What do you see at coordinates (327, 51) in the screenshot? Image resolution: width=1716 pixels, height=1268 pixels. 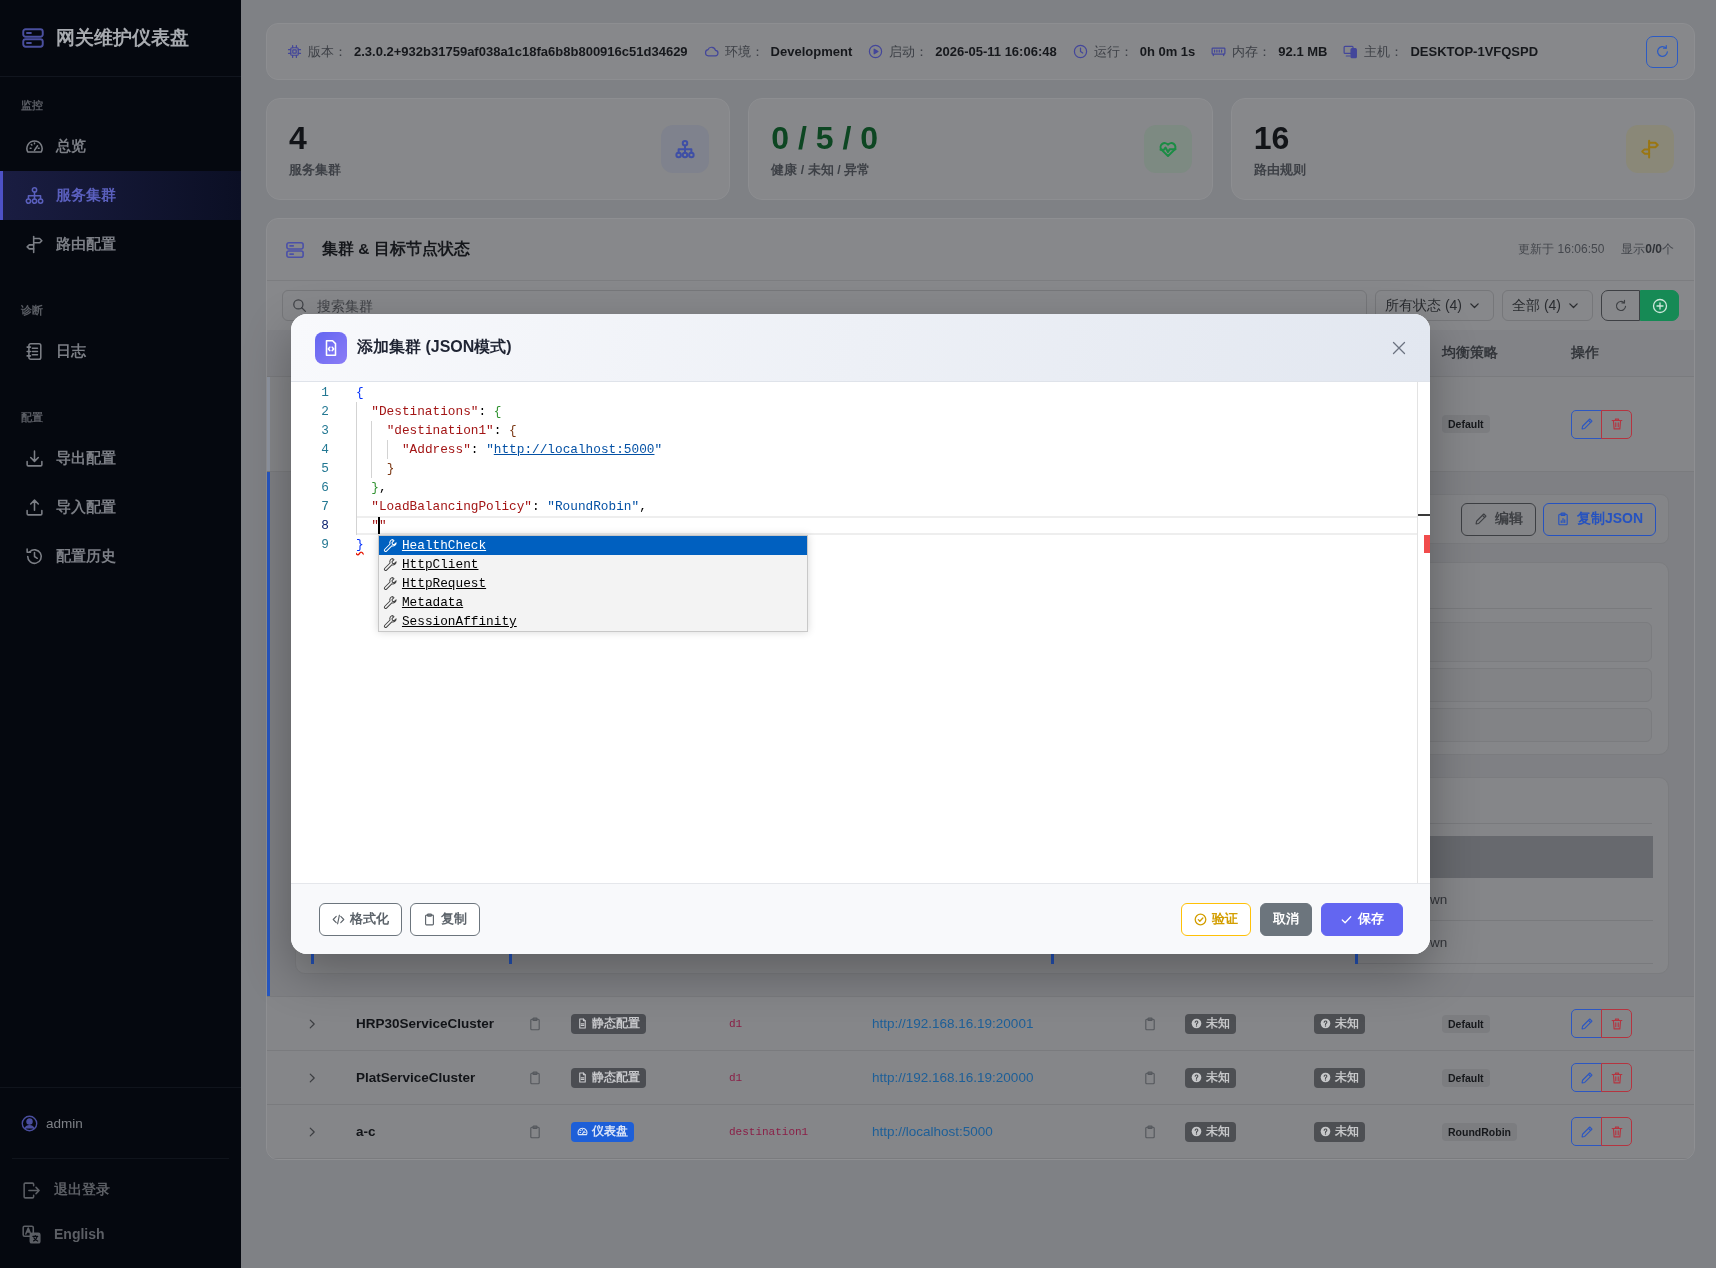 I see `info-label: 版本：` at bounding box center [327, 51].